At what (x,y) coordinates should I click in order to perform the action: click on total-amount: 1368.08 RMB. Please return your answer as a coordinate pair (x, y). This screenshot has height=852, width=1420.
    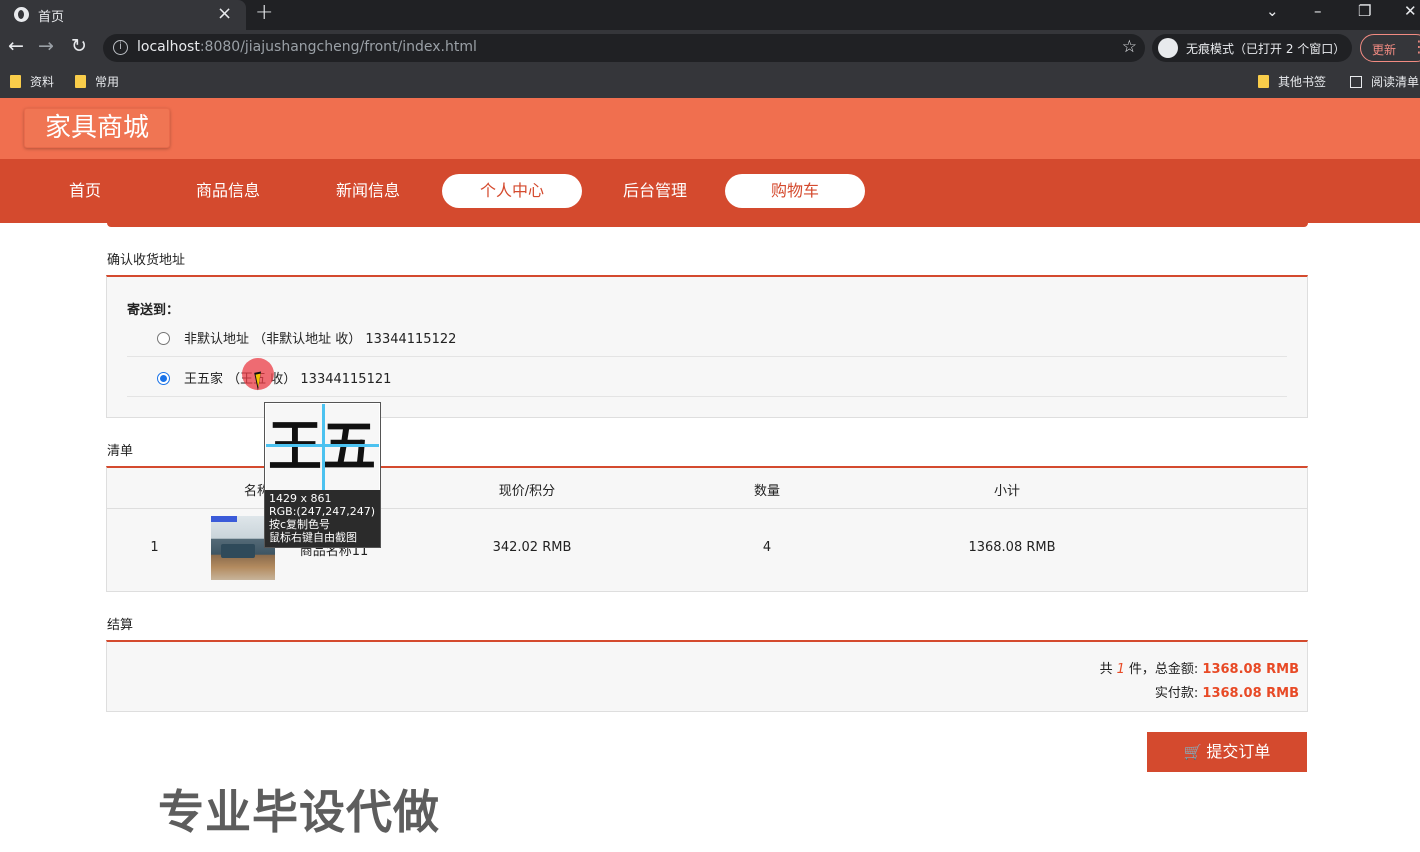
    Looking at the image, I should click on (1250, 669).